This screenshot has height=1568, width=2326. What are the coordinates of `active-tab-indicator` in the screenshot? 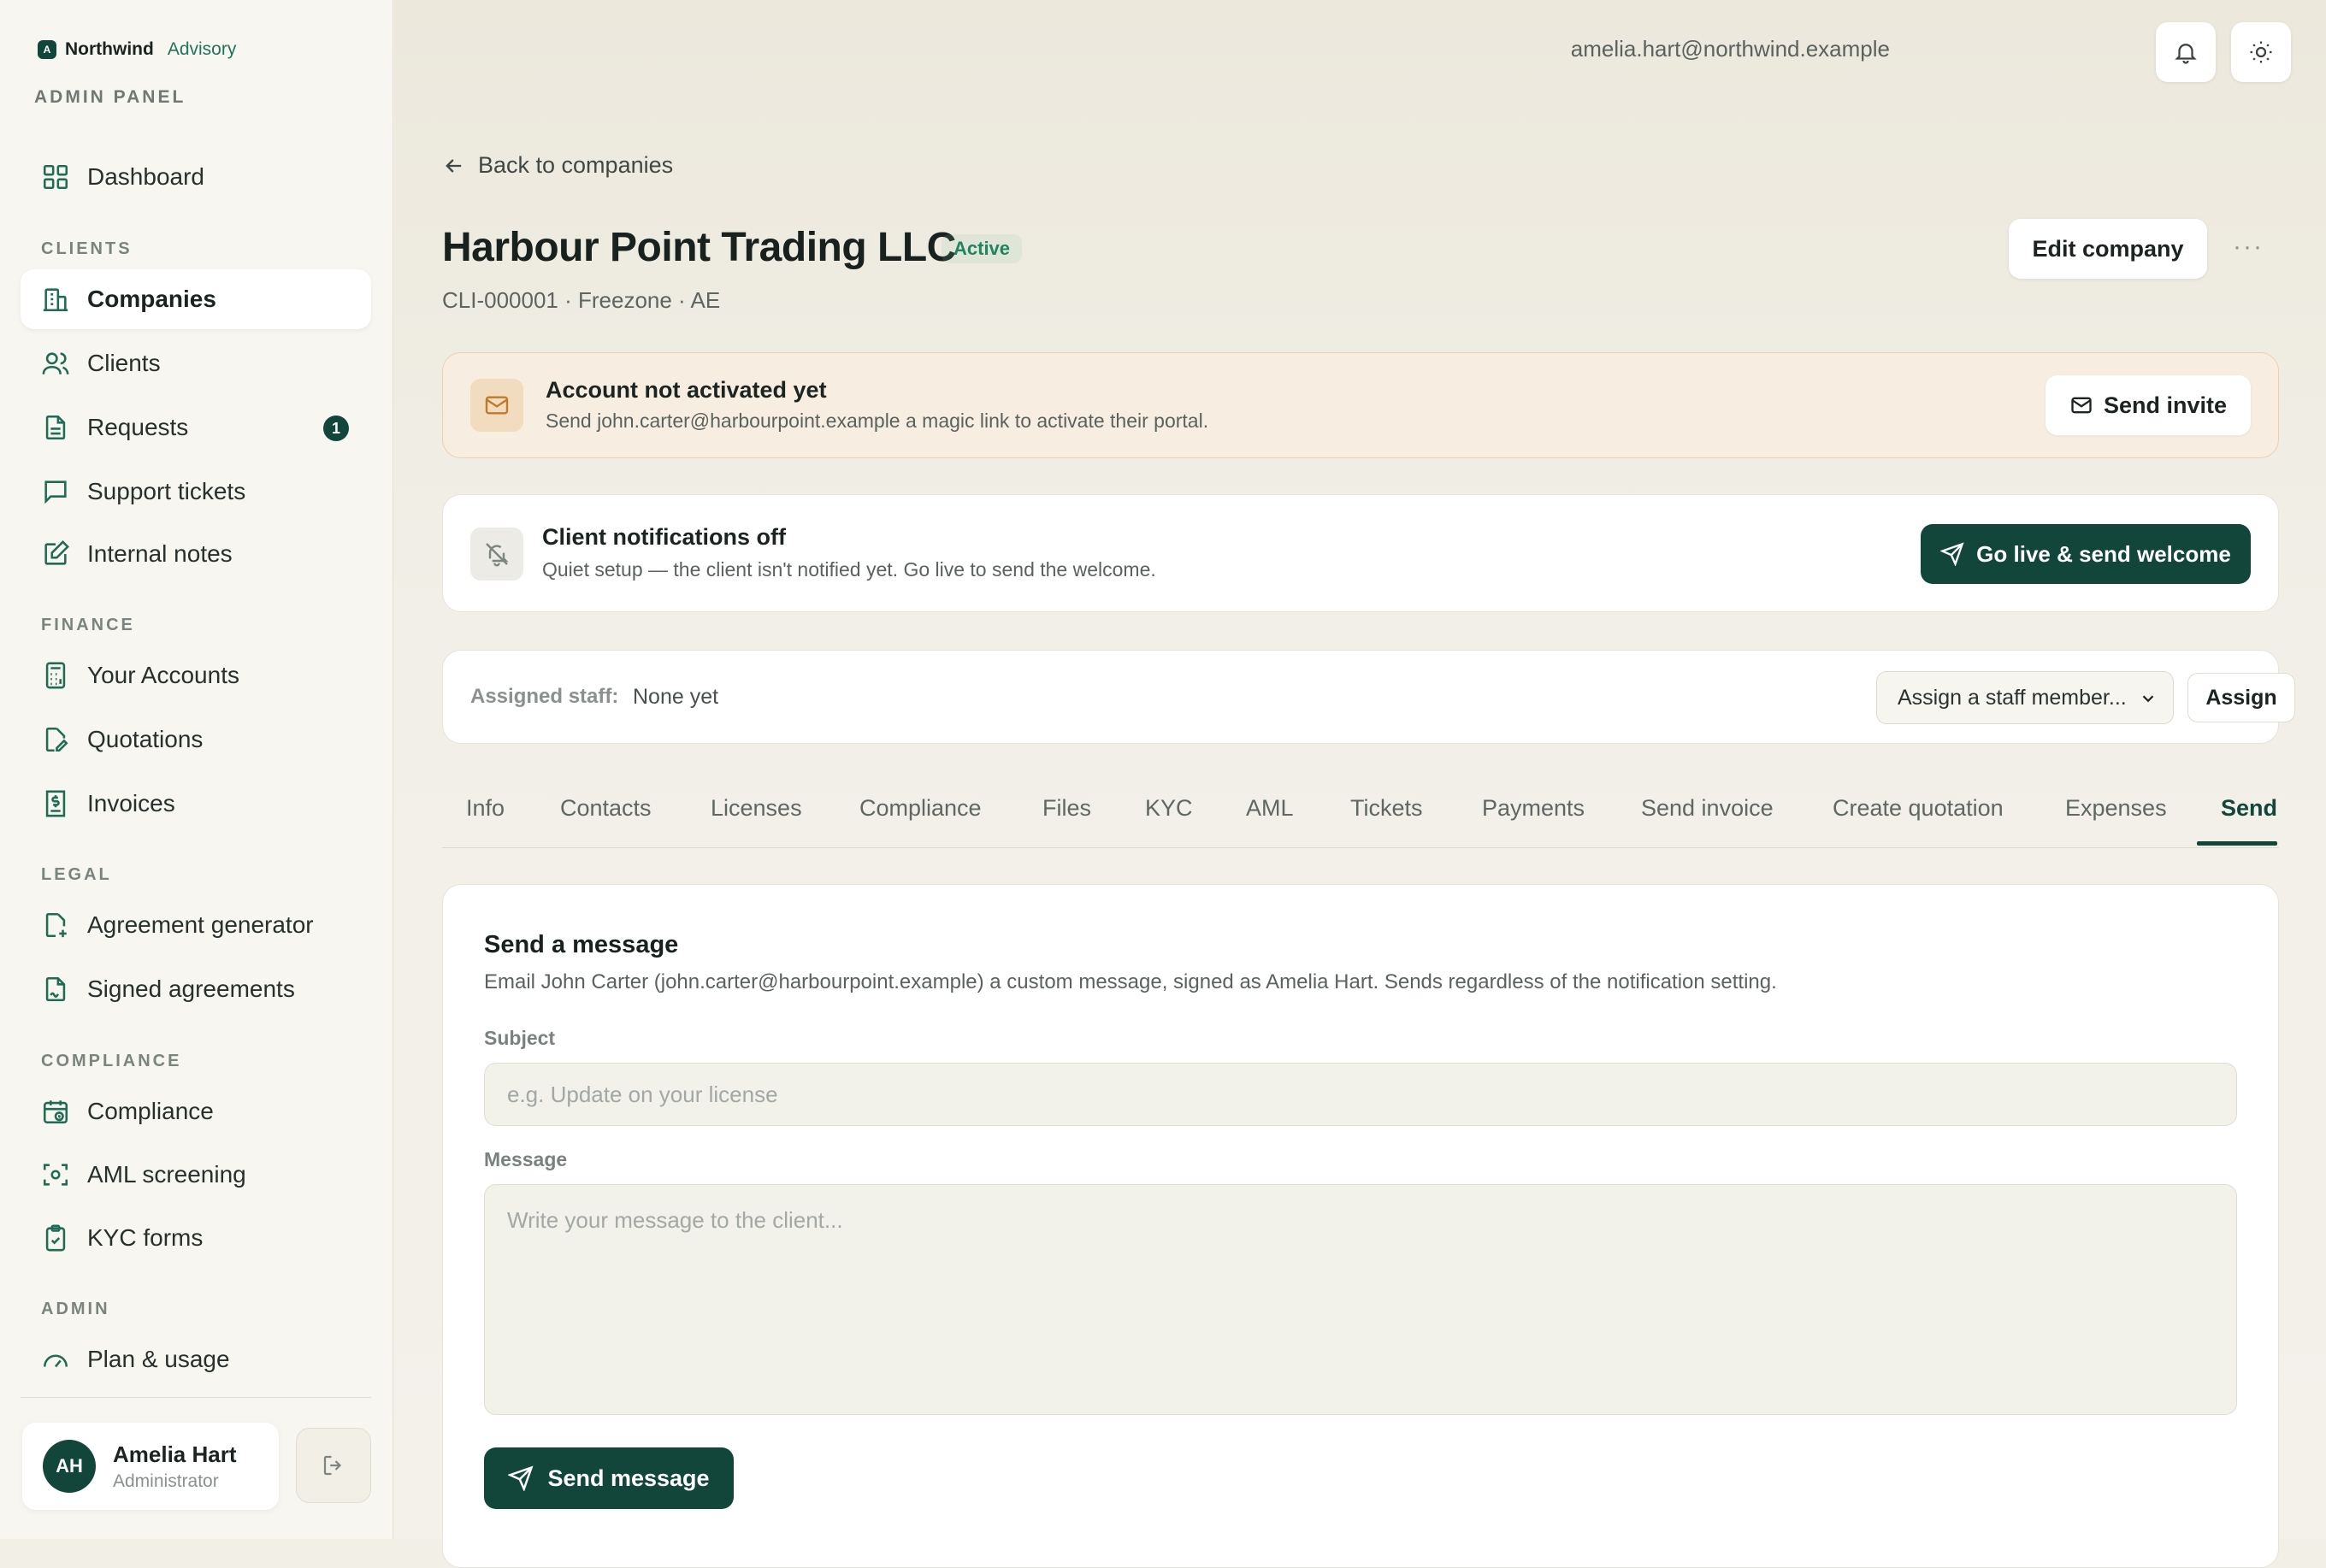 It's located at (2237, 843).